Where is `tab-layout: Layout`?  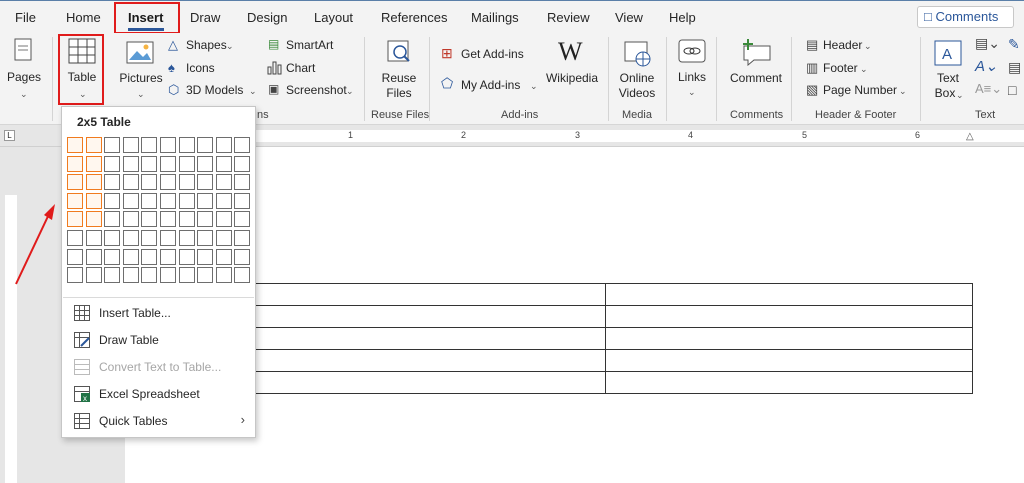 tab-layout: Layout is located at coordinates (333, 17).